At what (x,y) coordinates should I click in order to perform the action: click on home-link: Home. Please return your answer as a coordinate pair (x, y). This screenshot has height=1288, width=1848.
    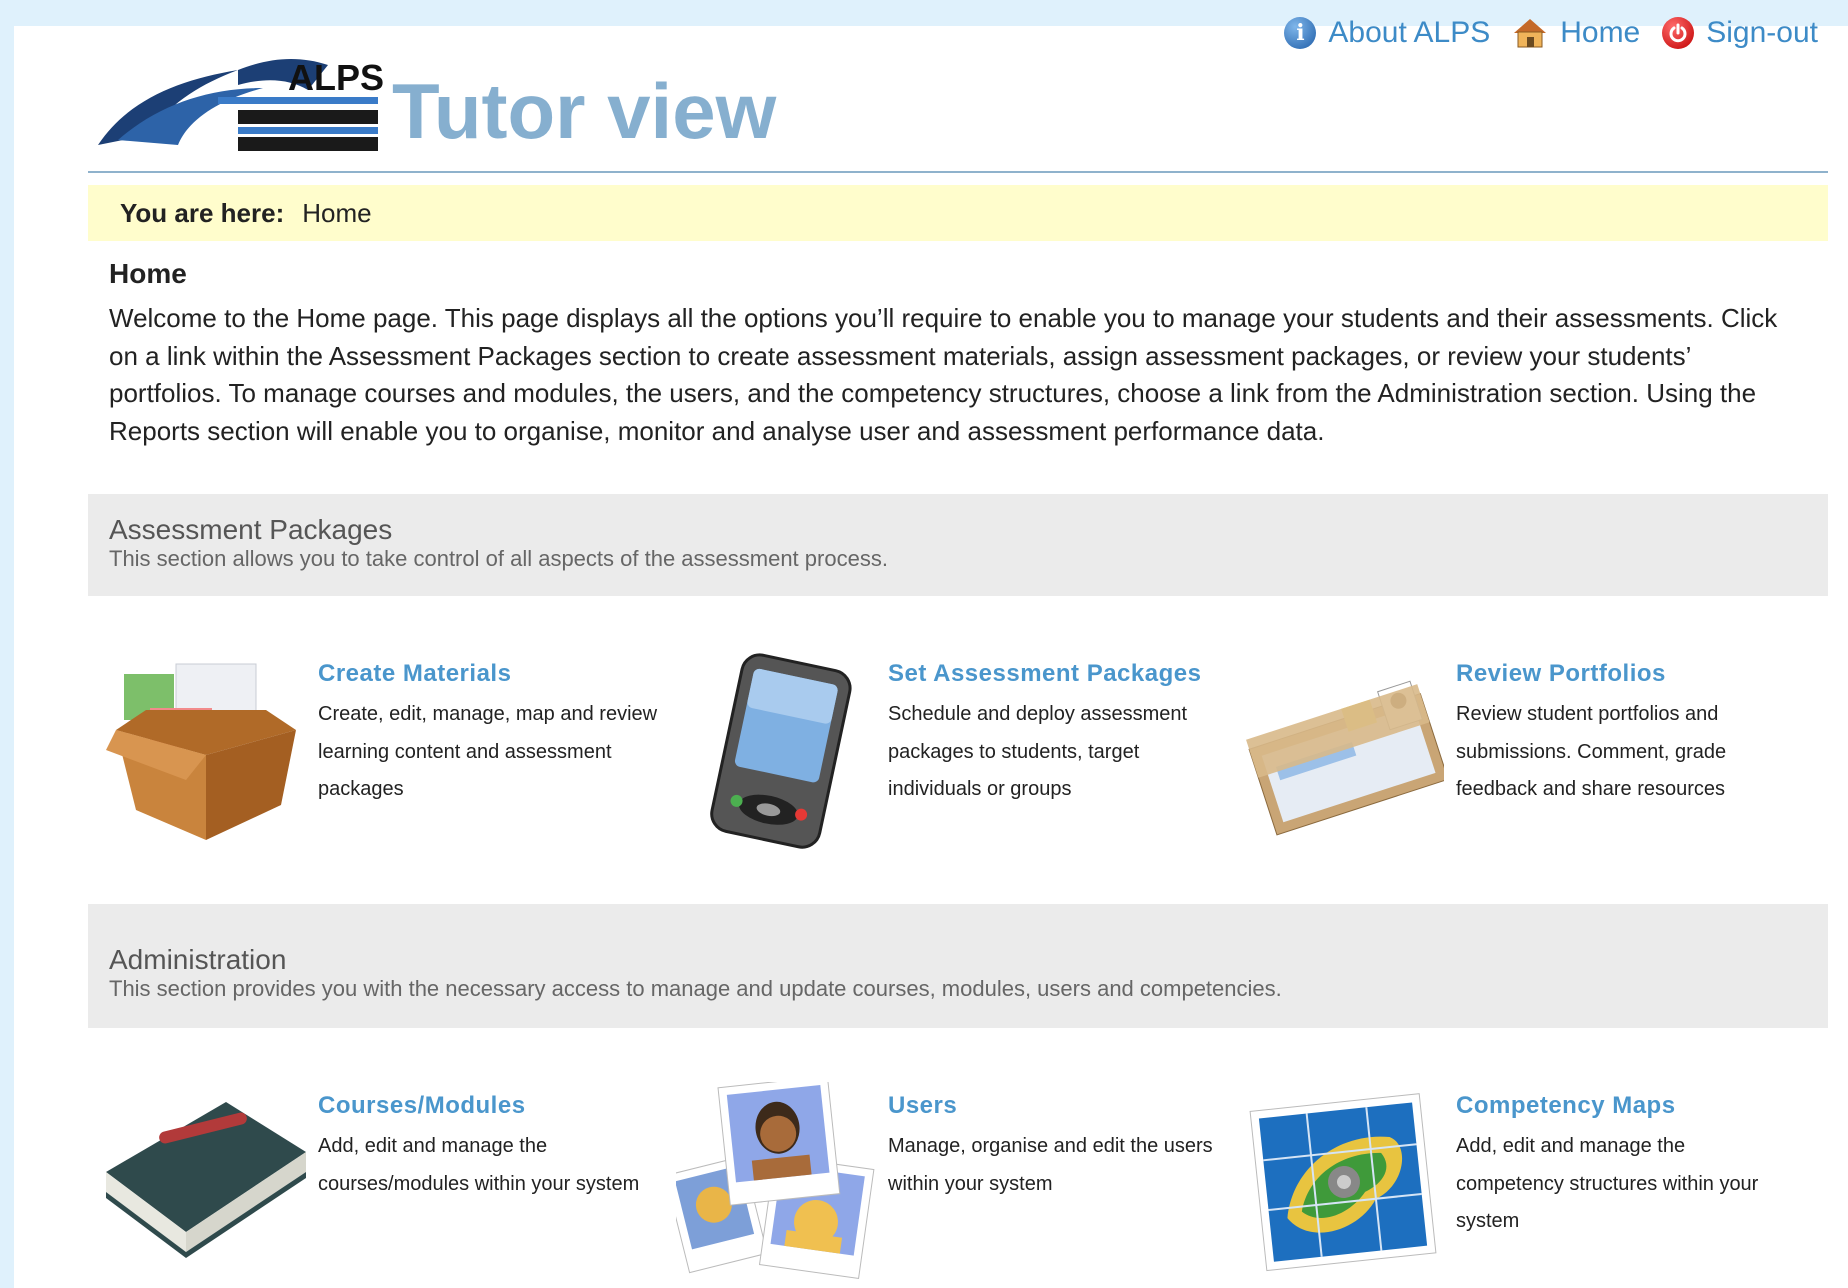
    Looking at the image, I should click on (1576, 33).